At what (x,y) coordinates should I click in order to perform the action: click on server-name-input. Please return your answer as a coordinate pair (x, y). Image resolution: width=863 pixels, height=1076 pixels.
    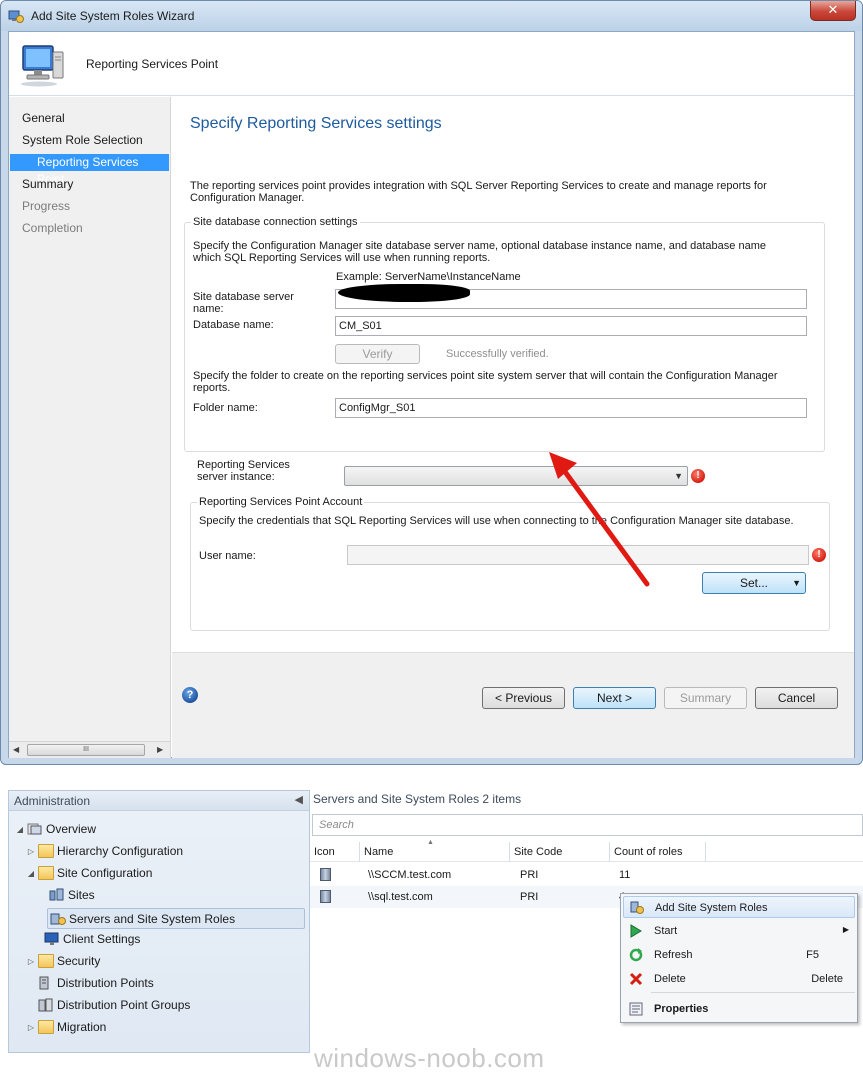
    Looking at the image, I should click on (571, 296).